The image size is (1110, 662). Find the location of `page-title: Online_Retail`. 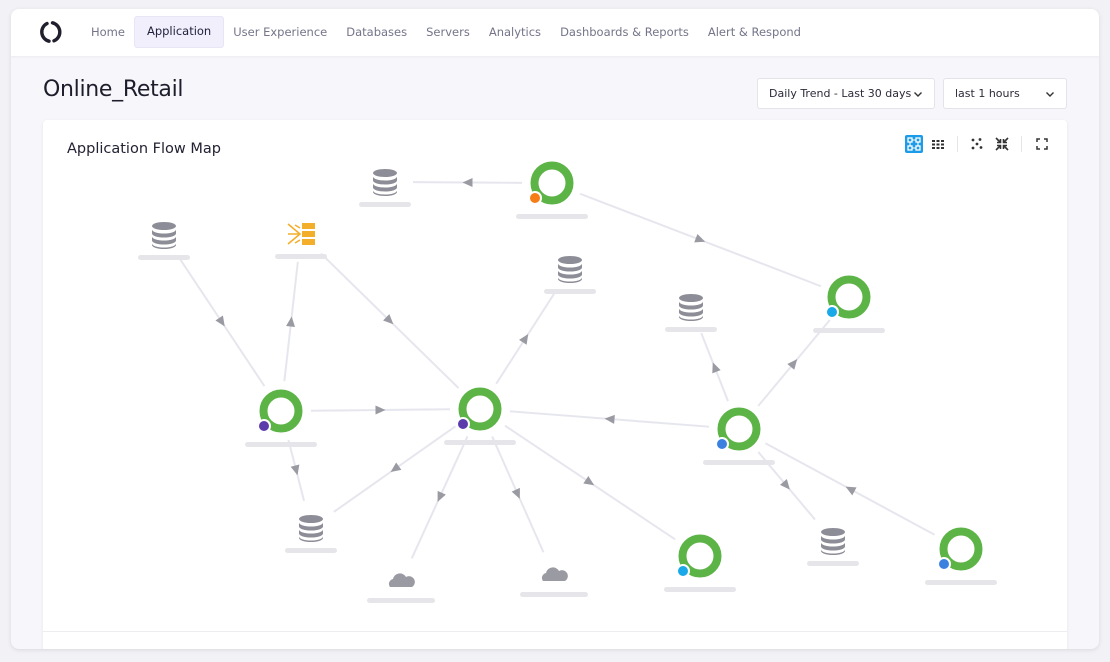

page-title: Online_Retail is located at coordinates (113, 89).